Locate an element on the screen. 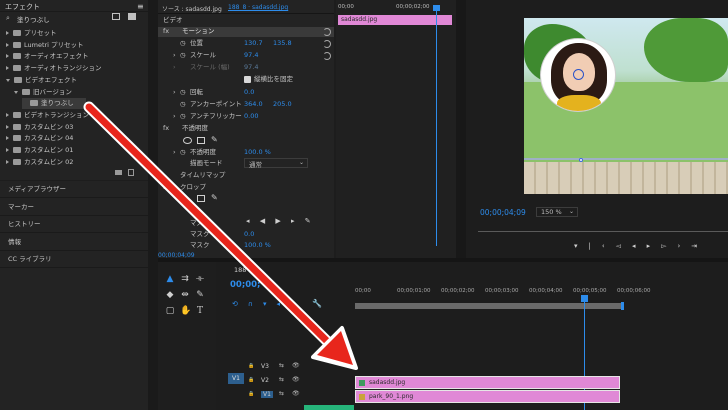 Image resolution: width=728 pixels, height=410 pixels. mask-value: 0.0 is located at coordinates (249, 234).